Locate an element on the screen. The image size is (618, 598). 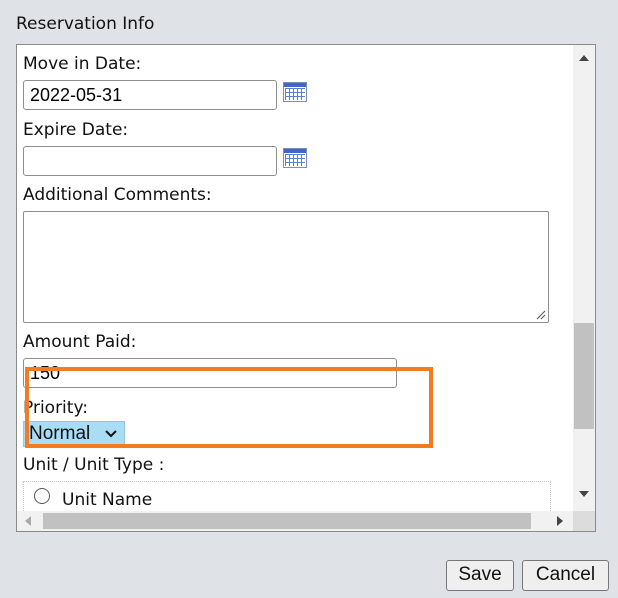
horizontal-scrollbar is located at coordinates (295, 521).